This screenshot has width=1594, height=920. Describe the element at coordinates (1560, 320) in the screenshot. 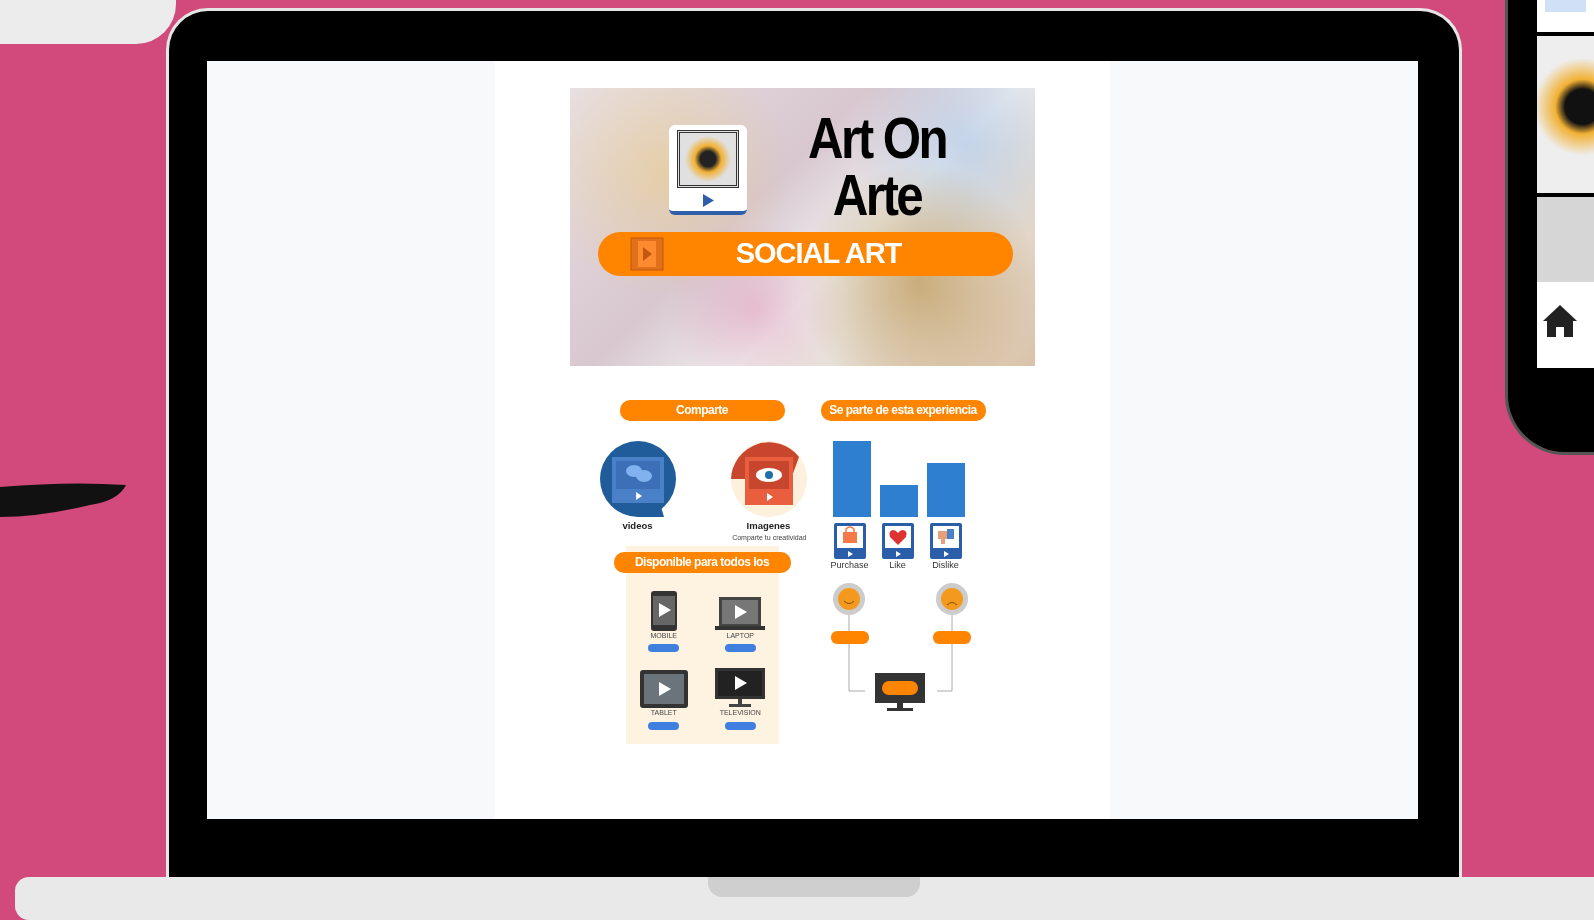

I see `home-icon` at that location.